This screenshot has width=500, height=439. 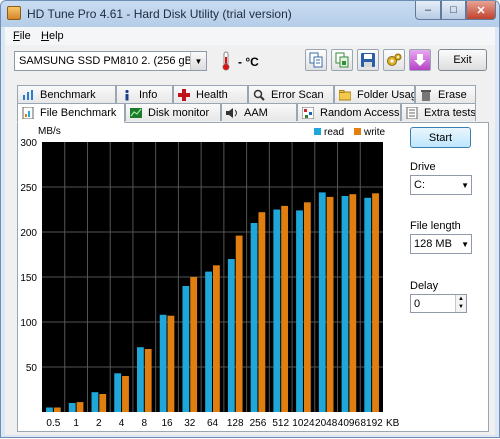 What do you see at coordinates (424, 286) in the screenshot?
I see `delay-label: Delay` at bounding box center [424, 286].